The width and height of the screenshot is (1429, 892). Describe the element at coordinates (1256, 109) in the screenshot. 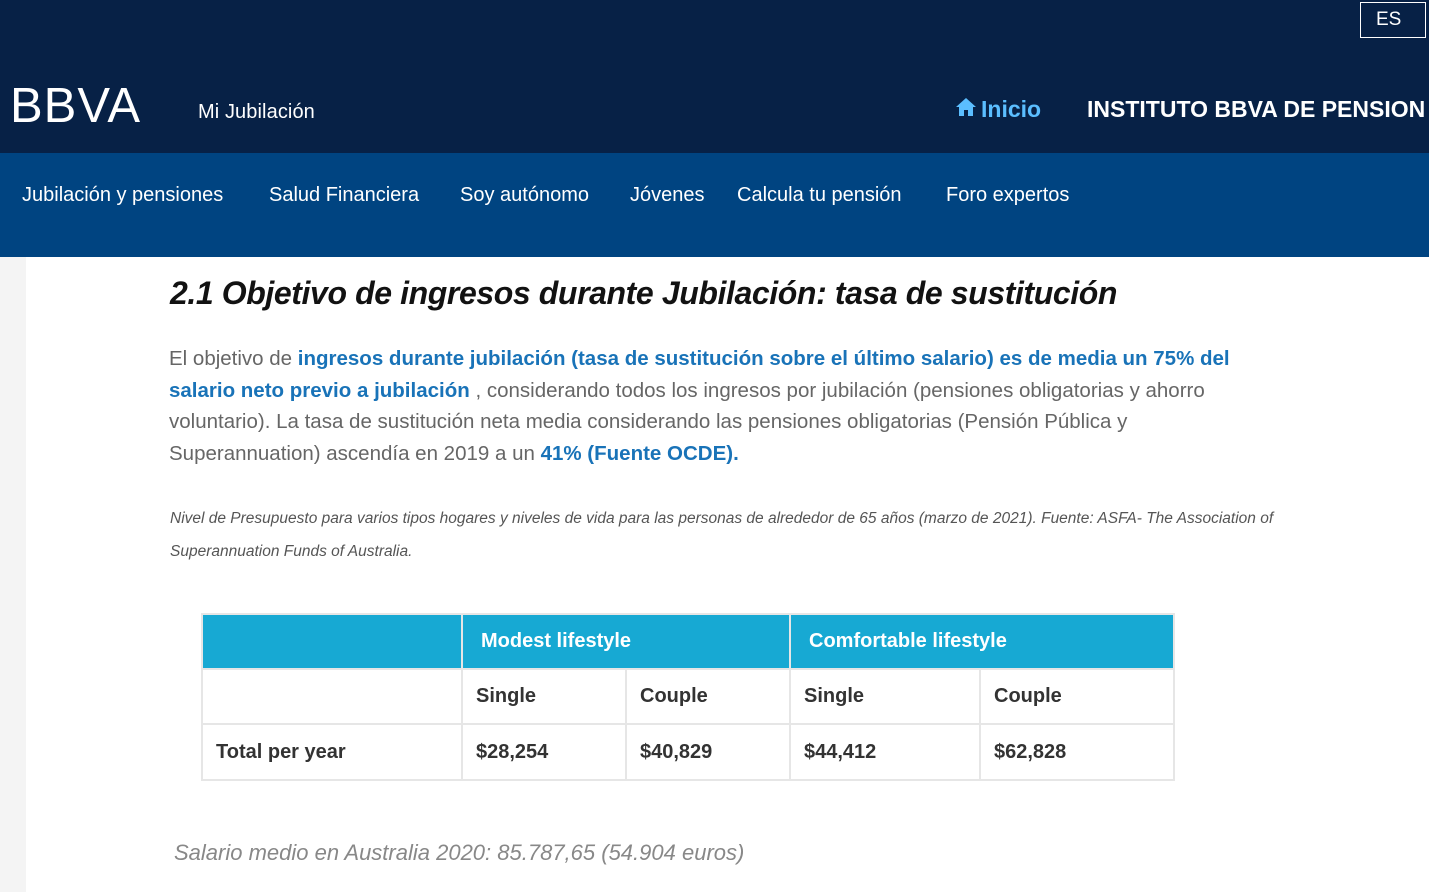

I see `institute-link: INSTITUTO BBVA DE PENSION` at that location.